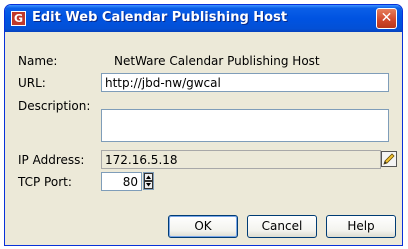  Describe the element at coordinates (18, 18) in the screenshot. I see `app-icon: G` at that location.